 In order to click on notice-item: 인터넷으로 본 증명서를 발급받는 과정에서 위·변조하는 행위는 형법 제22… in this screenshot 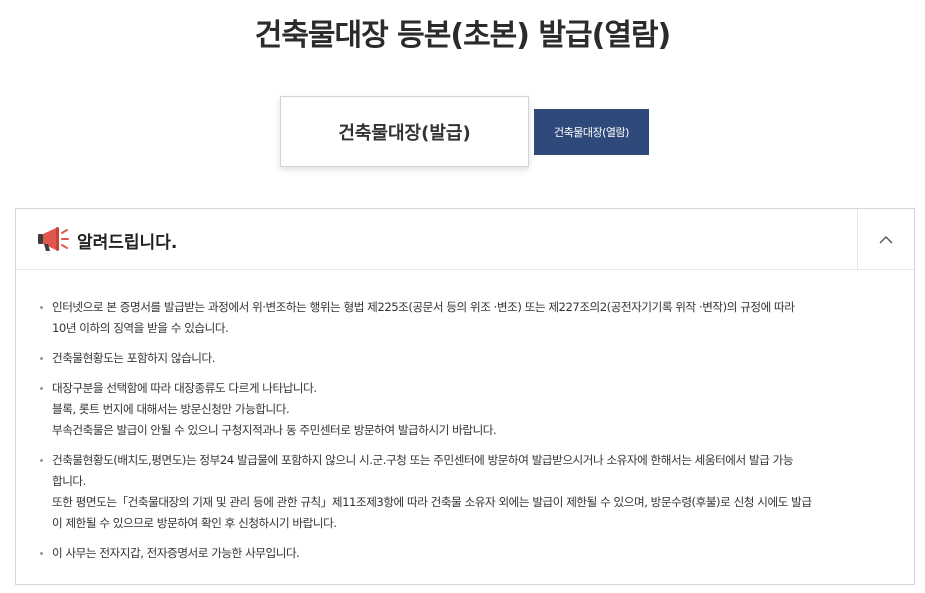, I will do `click(468, 318)`.